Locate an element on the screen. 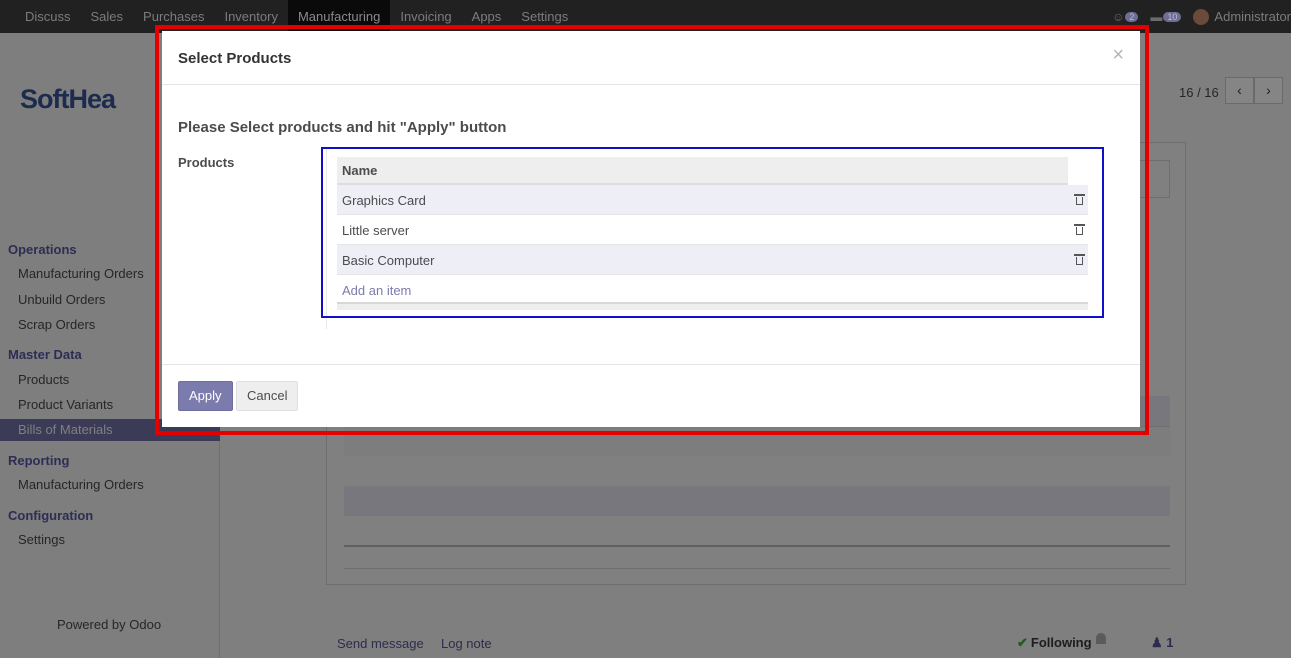  person-icon: ♟ is located at coordinates (1157, 642).